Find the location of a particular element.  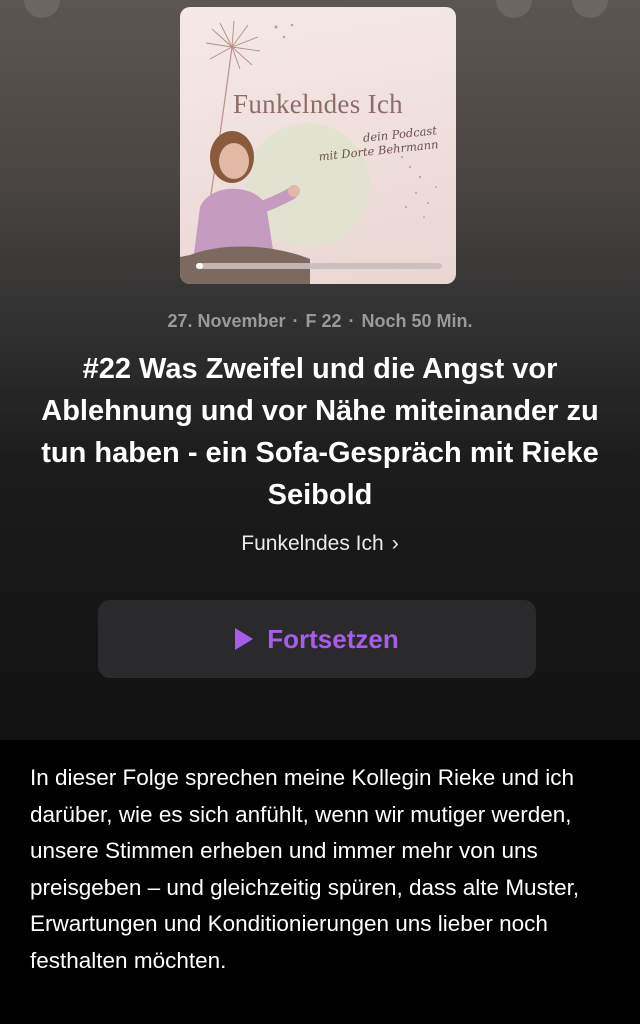

playback-progress-bar is located at coordinates (319, 266).